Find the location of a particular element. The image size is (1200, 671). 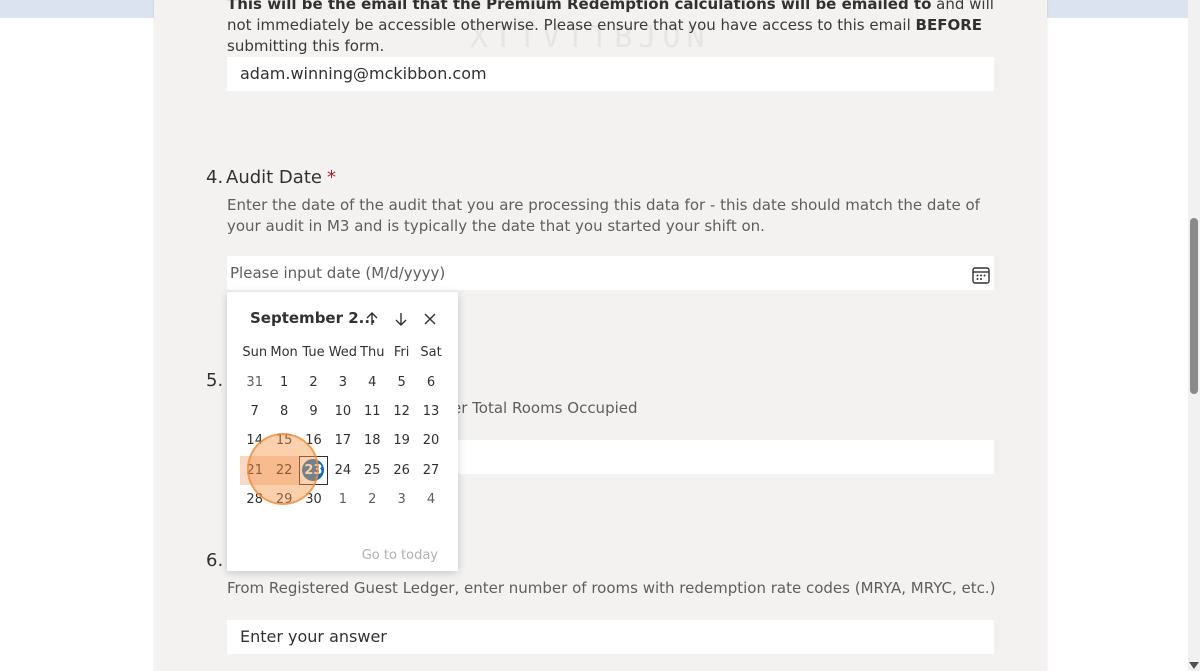

weekday-label: Sat is located at coordinates (431, 353).